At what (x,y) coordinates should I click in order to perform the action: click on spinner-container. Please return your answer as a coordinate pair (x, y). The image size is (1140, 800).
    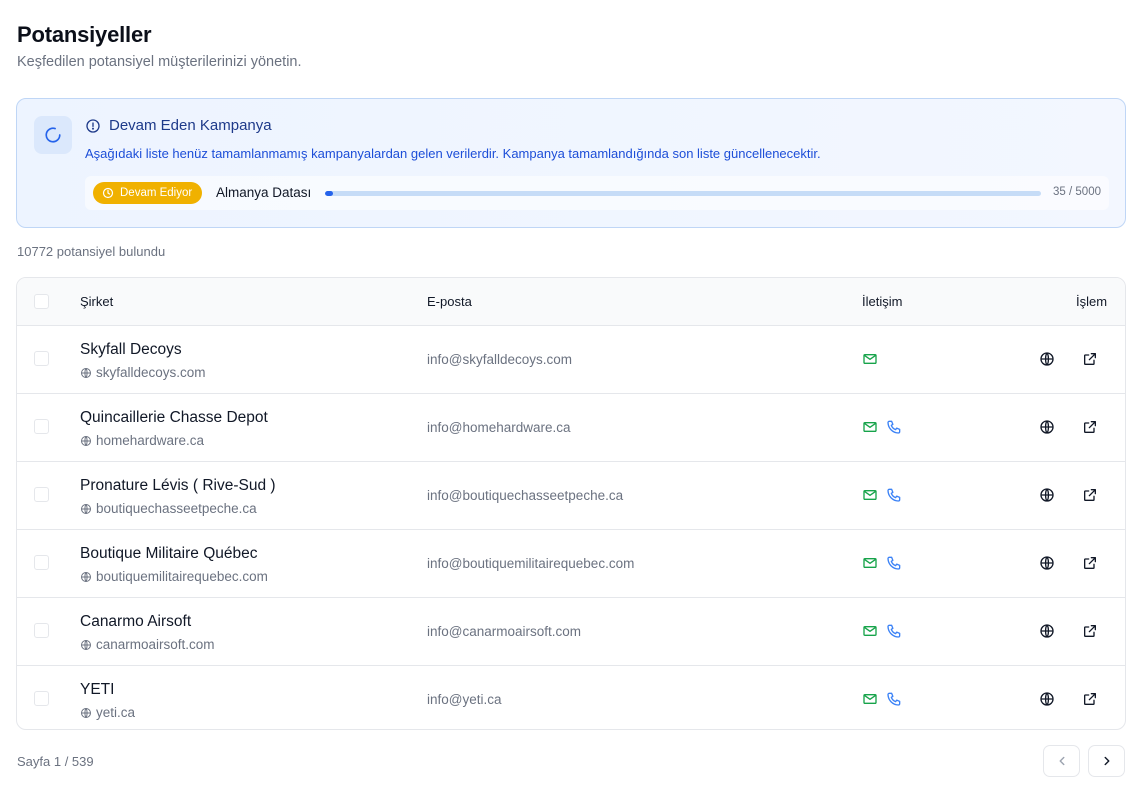
    Looking at the image, I should click on (53, 135).